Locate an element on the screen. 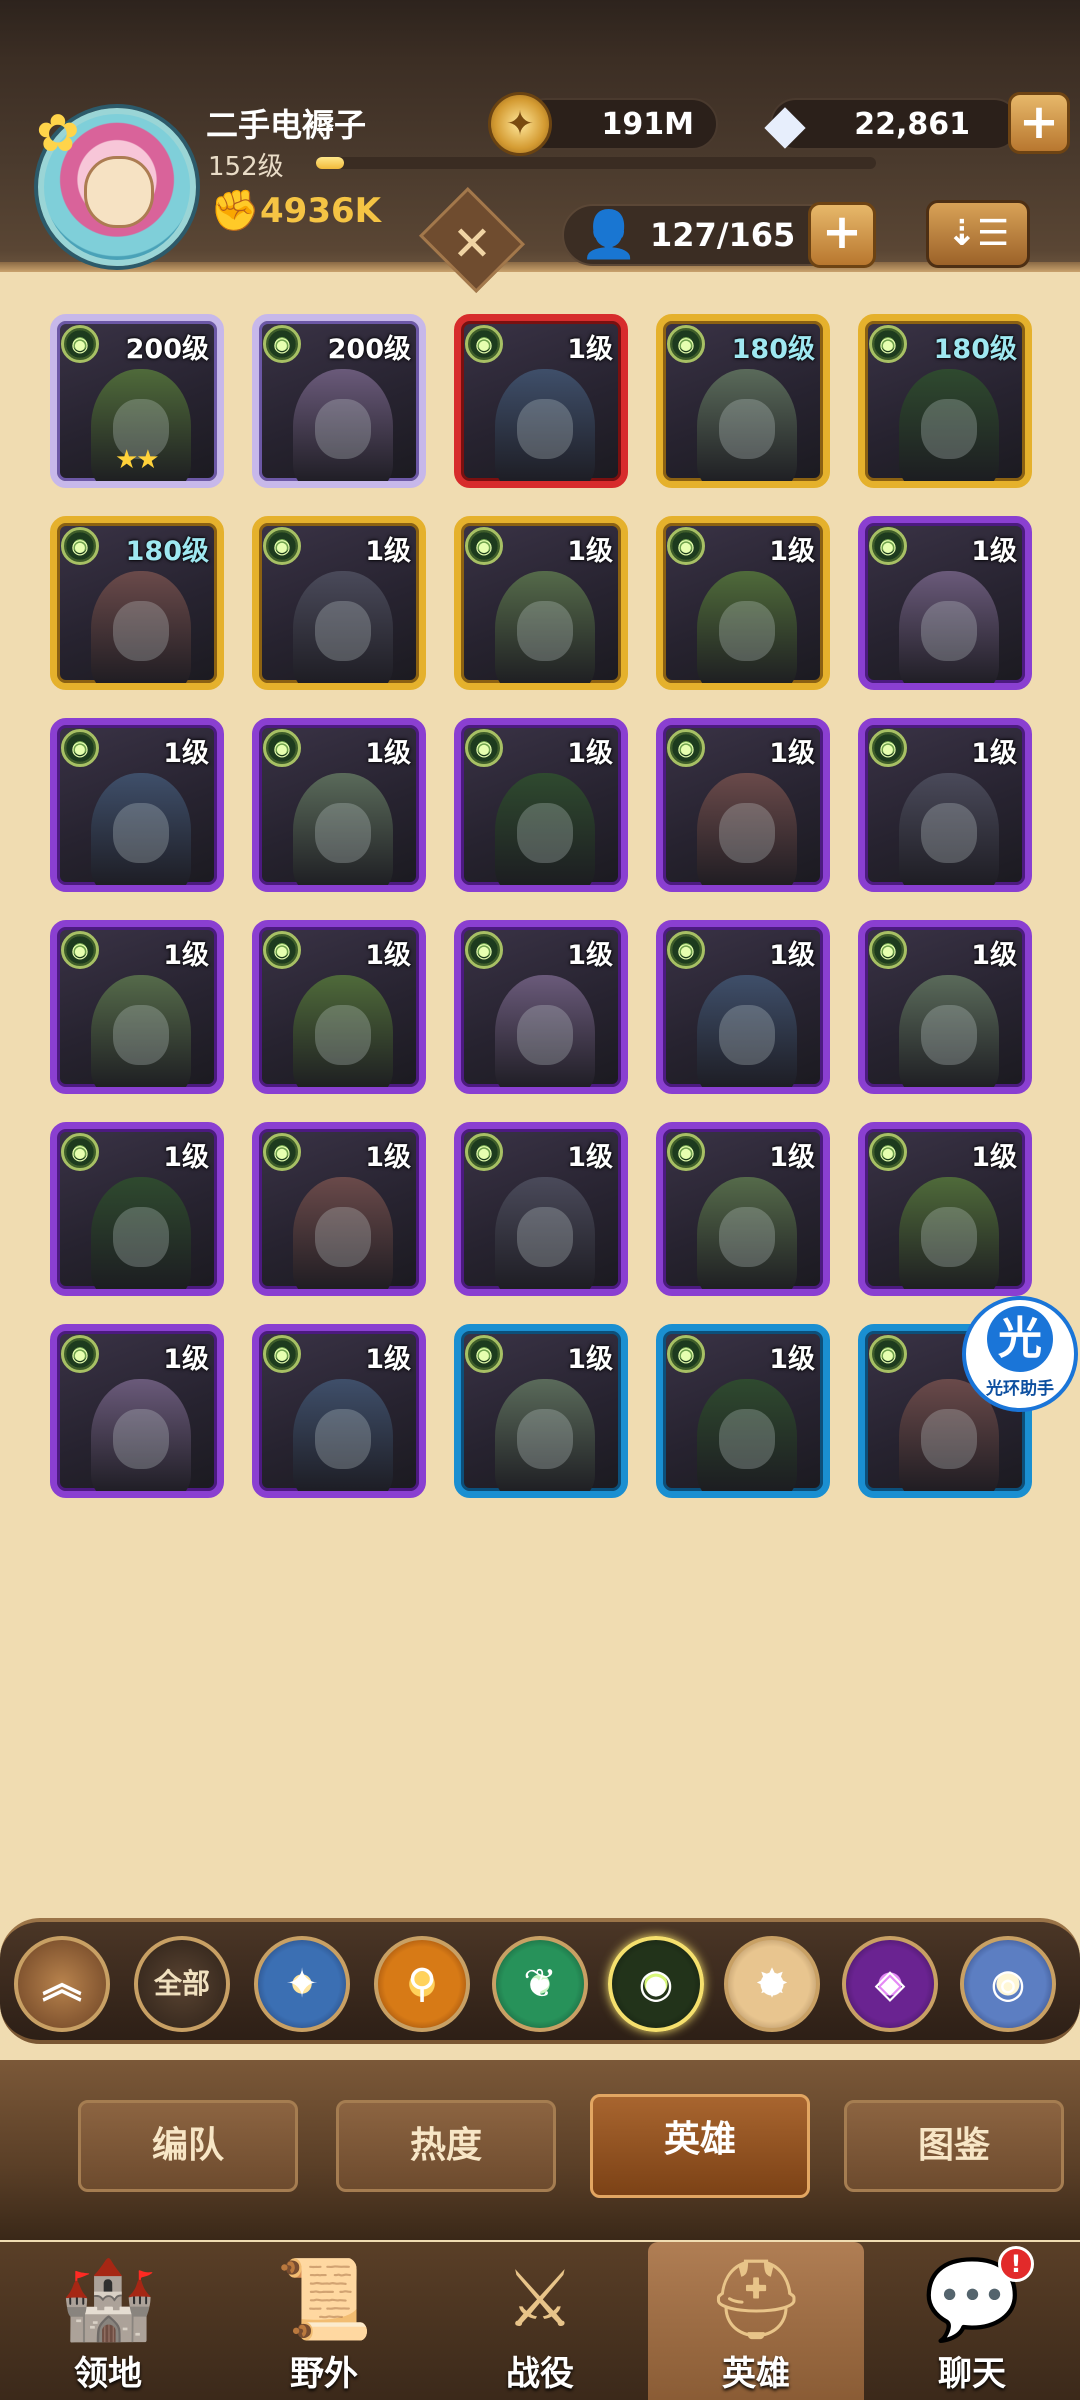 This screenshot has width=1080, height=2400. graveborn-icon: ◉ is located at coordinates (656, 1984).